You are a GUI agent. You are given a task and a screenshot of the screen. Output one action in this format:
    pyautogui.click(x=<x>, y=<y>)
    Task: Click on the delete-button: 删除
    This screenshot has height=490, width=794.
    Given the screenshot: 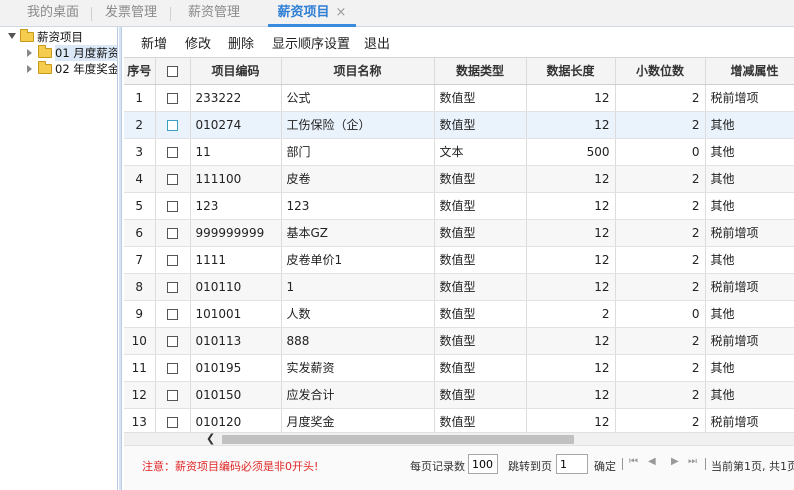 What is the action you would take?
    pyautogui.click(x=241, y=42)
    